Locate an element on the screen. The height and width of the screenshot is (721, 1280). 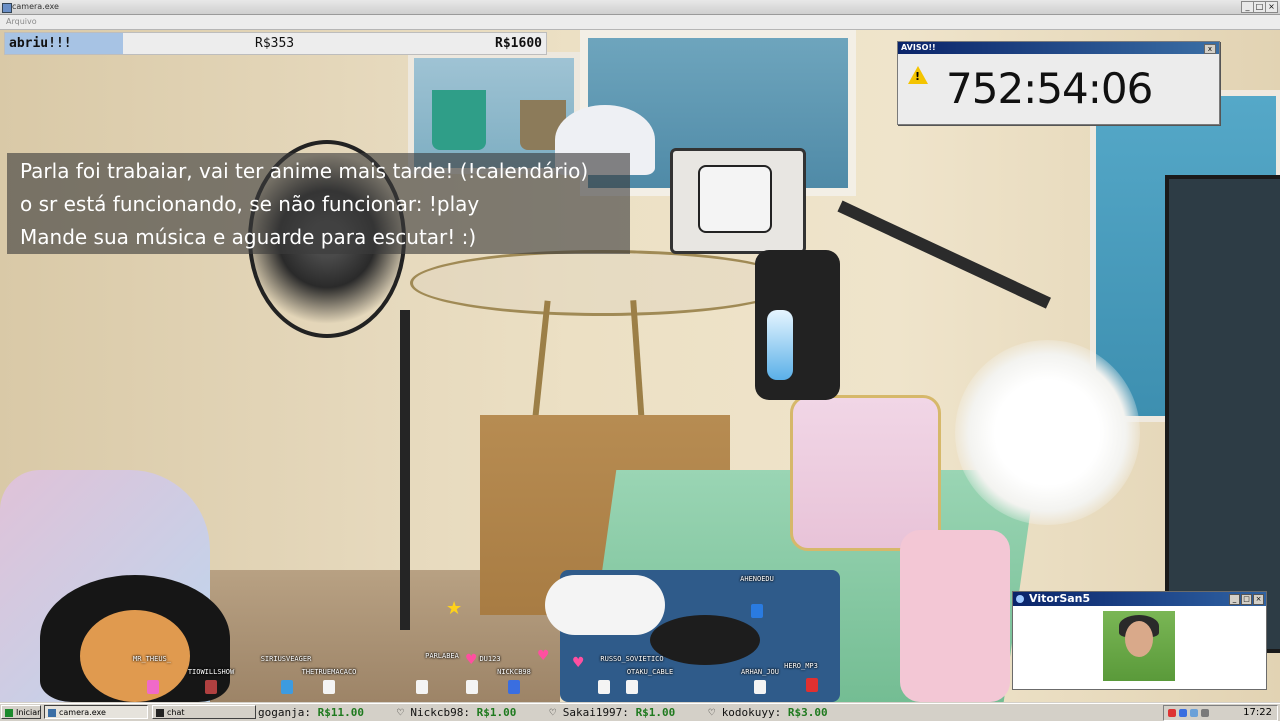
volume-icon is located at coordinates (1194, 713).